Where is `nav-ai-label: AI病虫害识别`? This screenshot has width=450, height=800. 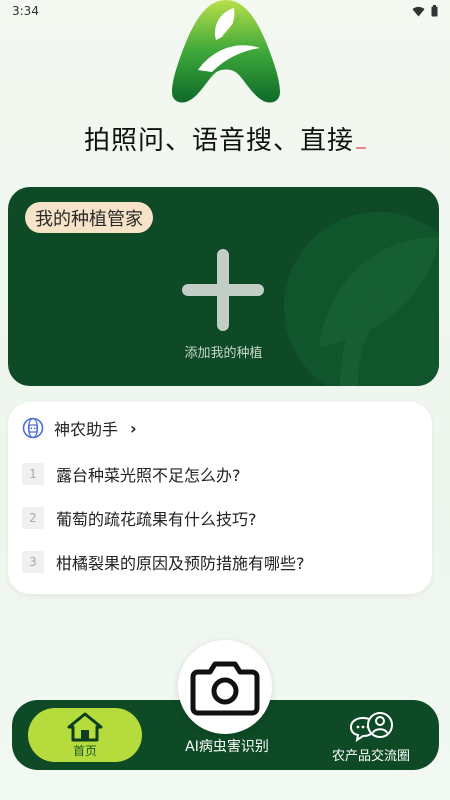 nav-ai-label: AI病虫害识别 is located at coordinates (227, 746).